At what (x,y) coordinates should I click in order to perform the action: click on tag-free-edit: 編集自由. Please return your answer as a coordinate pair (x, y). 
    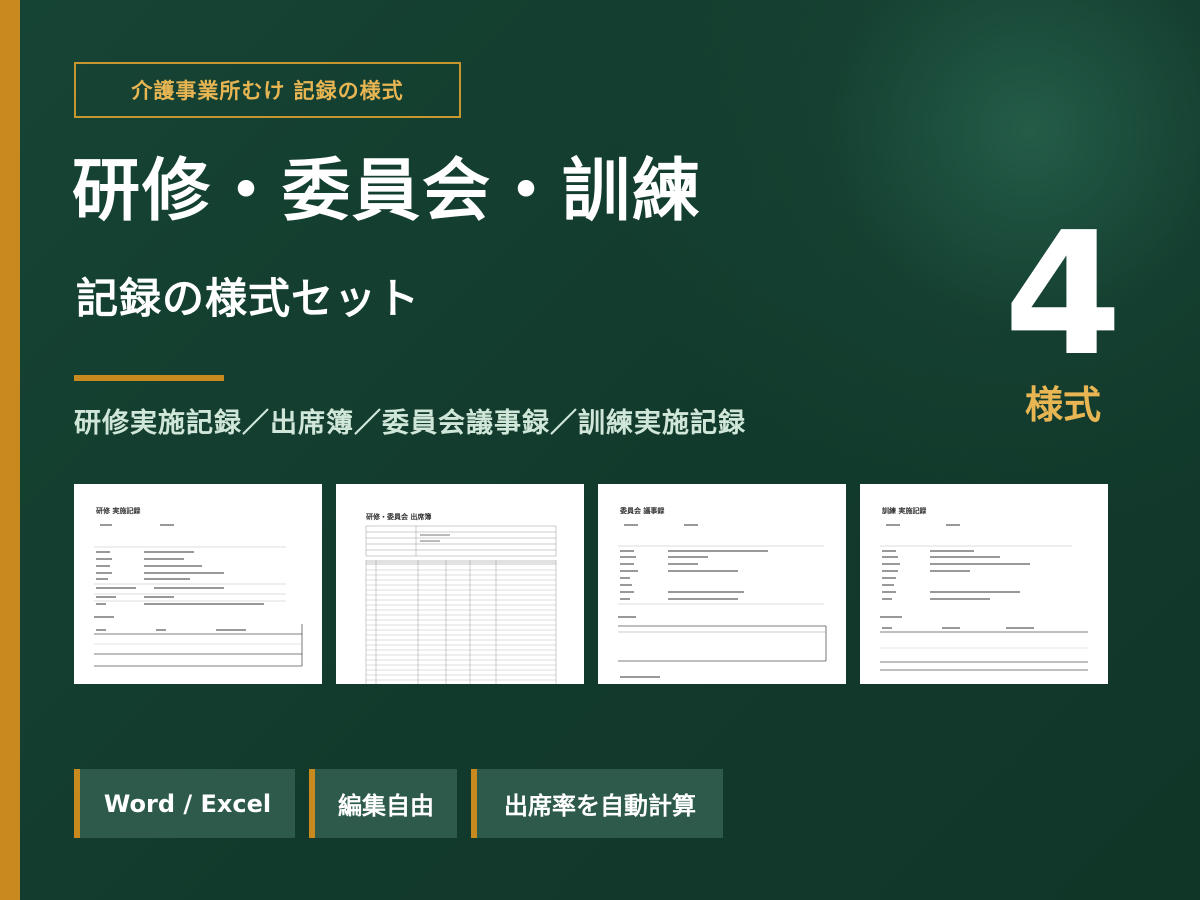
    Looking at the image, I should click on (383, 803).